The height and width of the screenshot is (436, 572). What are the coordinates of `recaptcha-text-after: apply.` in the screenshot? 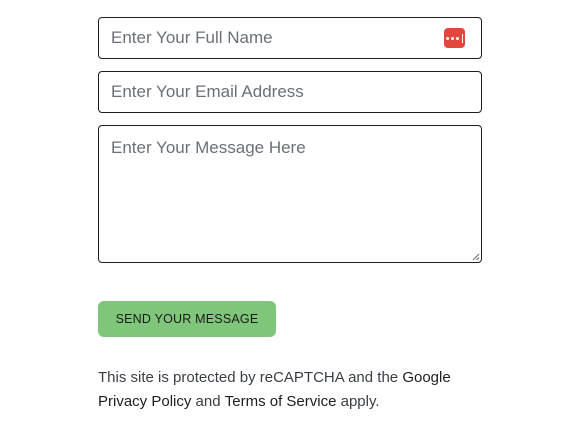 It's located at (358, 401).